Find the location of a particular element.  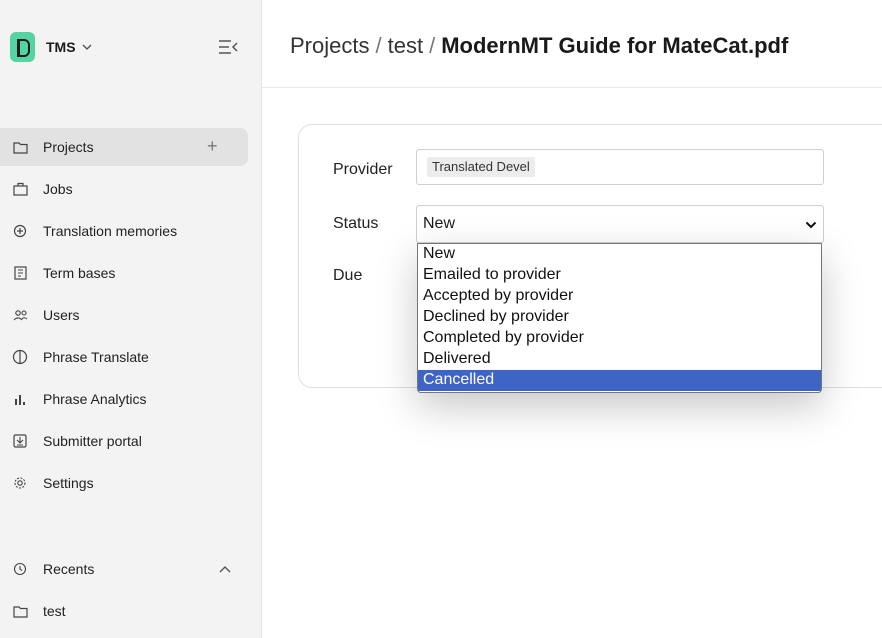

brand-switcher: TMS is located at coordinates (51, 47).